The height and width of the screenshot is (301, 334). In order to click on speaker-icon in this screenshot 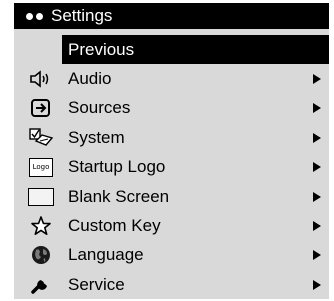, I will do `click(41, 79)`.